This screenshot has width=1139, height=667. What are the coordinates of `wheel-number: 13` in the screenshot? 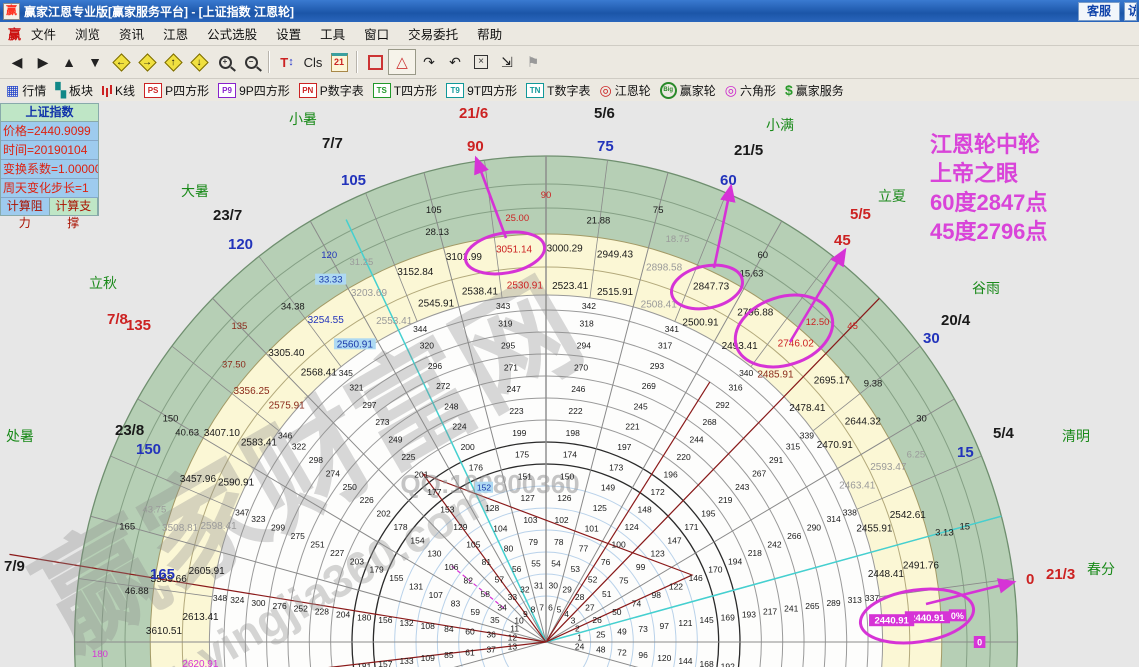 It's located at (513, 647).